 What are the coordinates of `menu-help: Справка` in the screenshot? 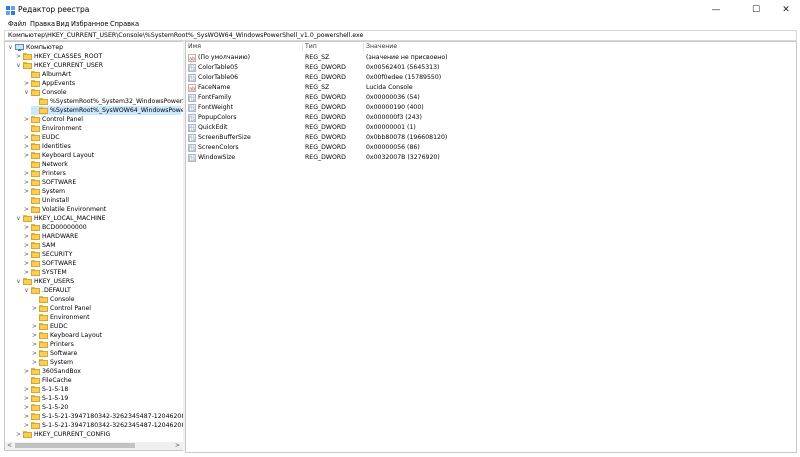 It's located at (124, 24).